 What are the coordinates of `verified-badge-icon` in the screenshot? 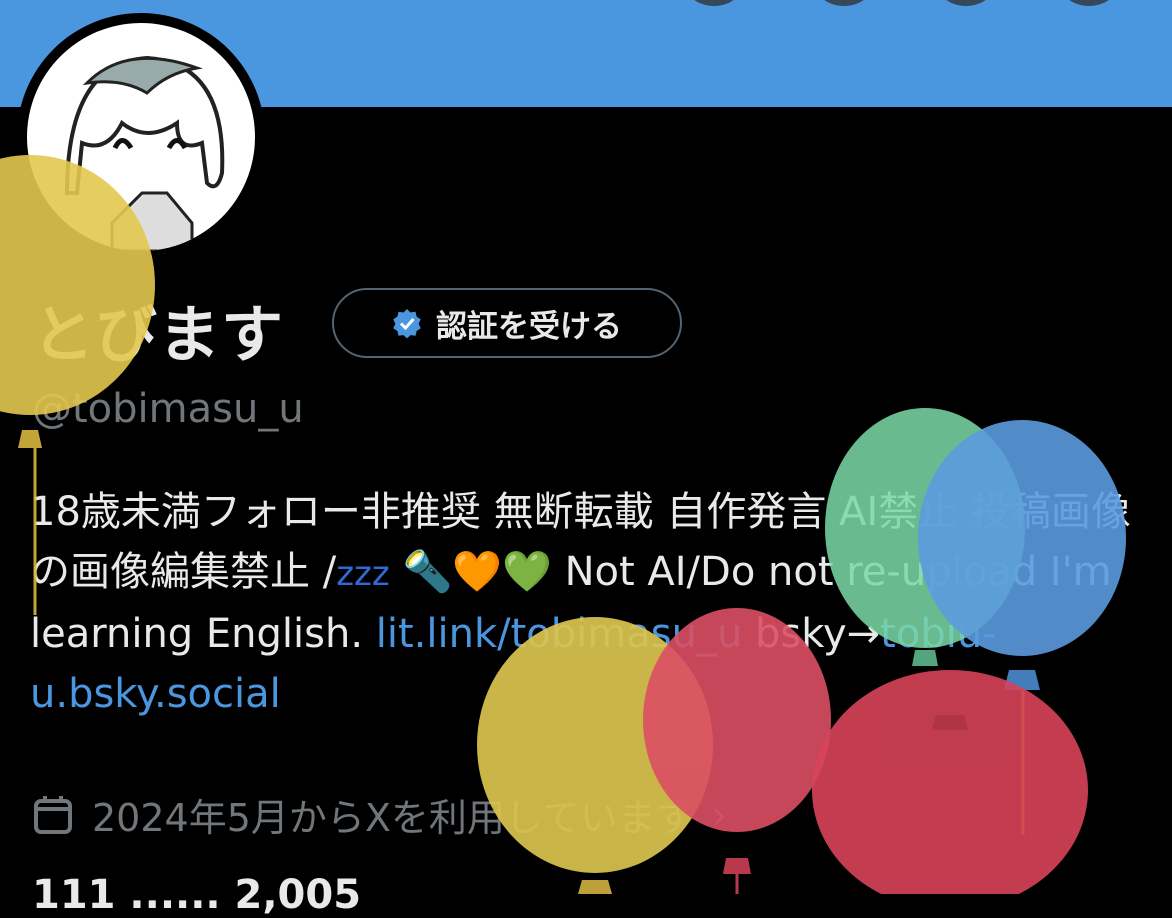 It's located at (407, 323).